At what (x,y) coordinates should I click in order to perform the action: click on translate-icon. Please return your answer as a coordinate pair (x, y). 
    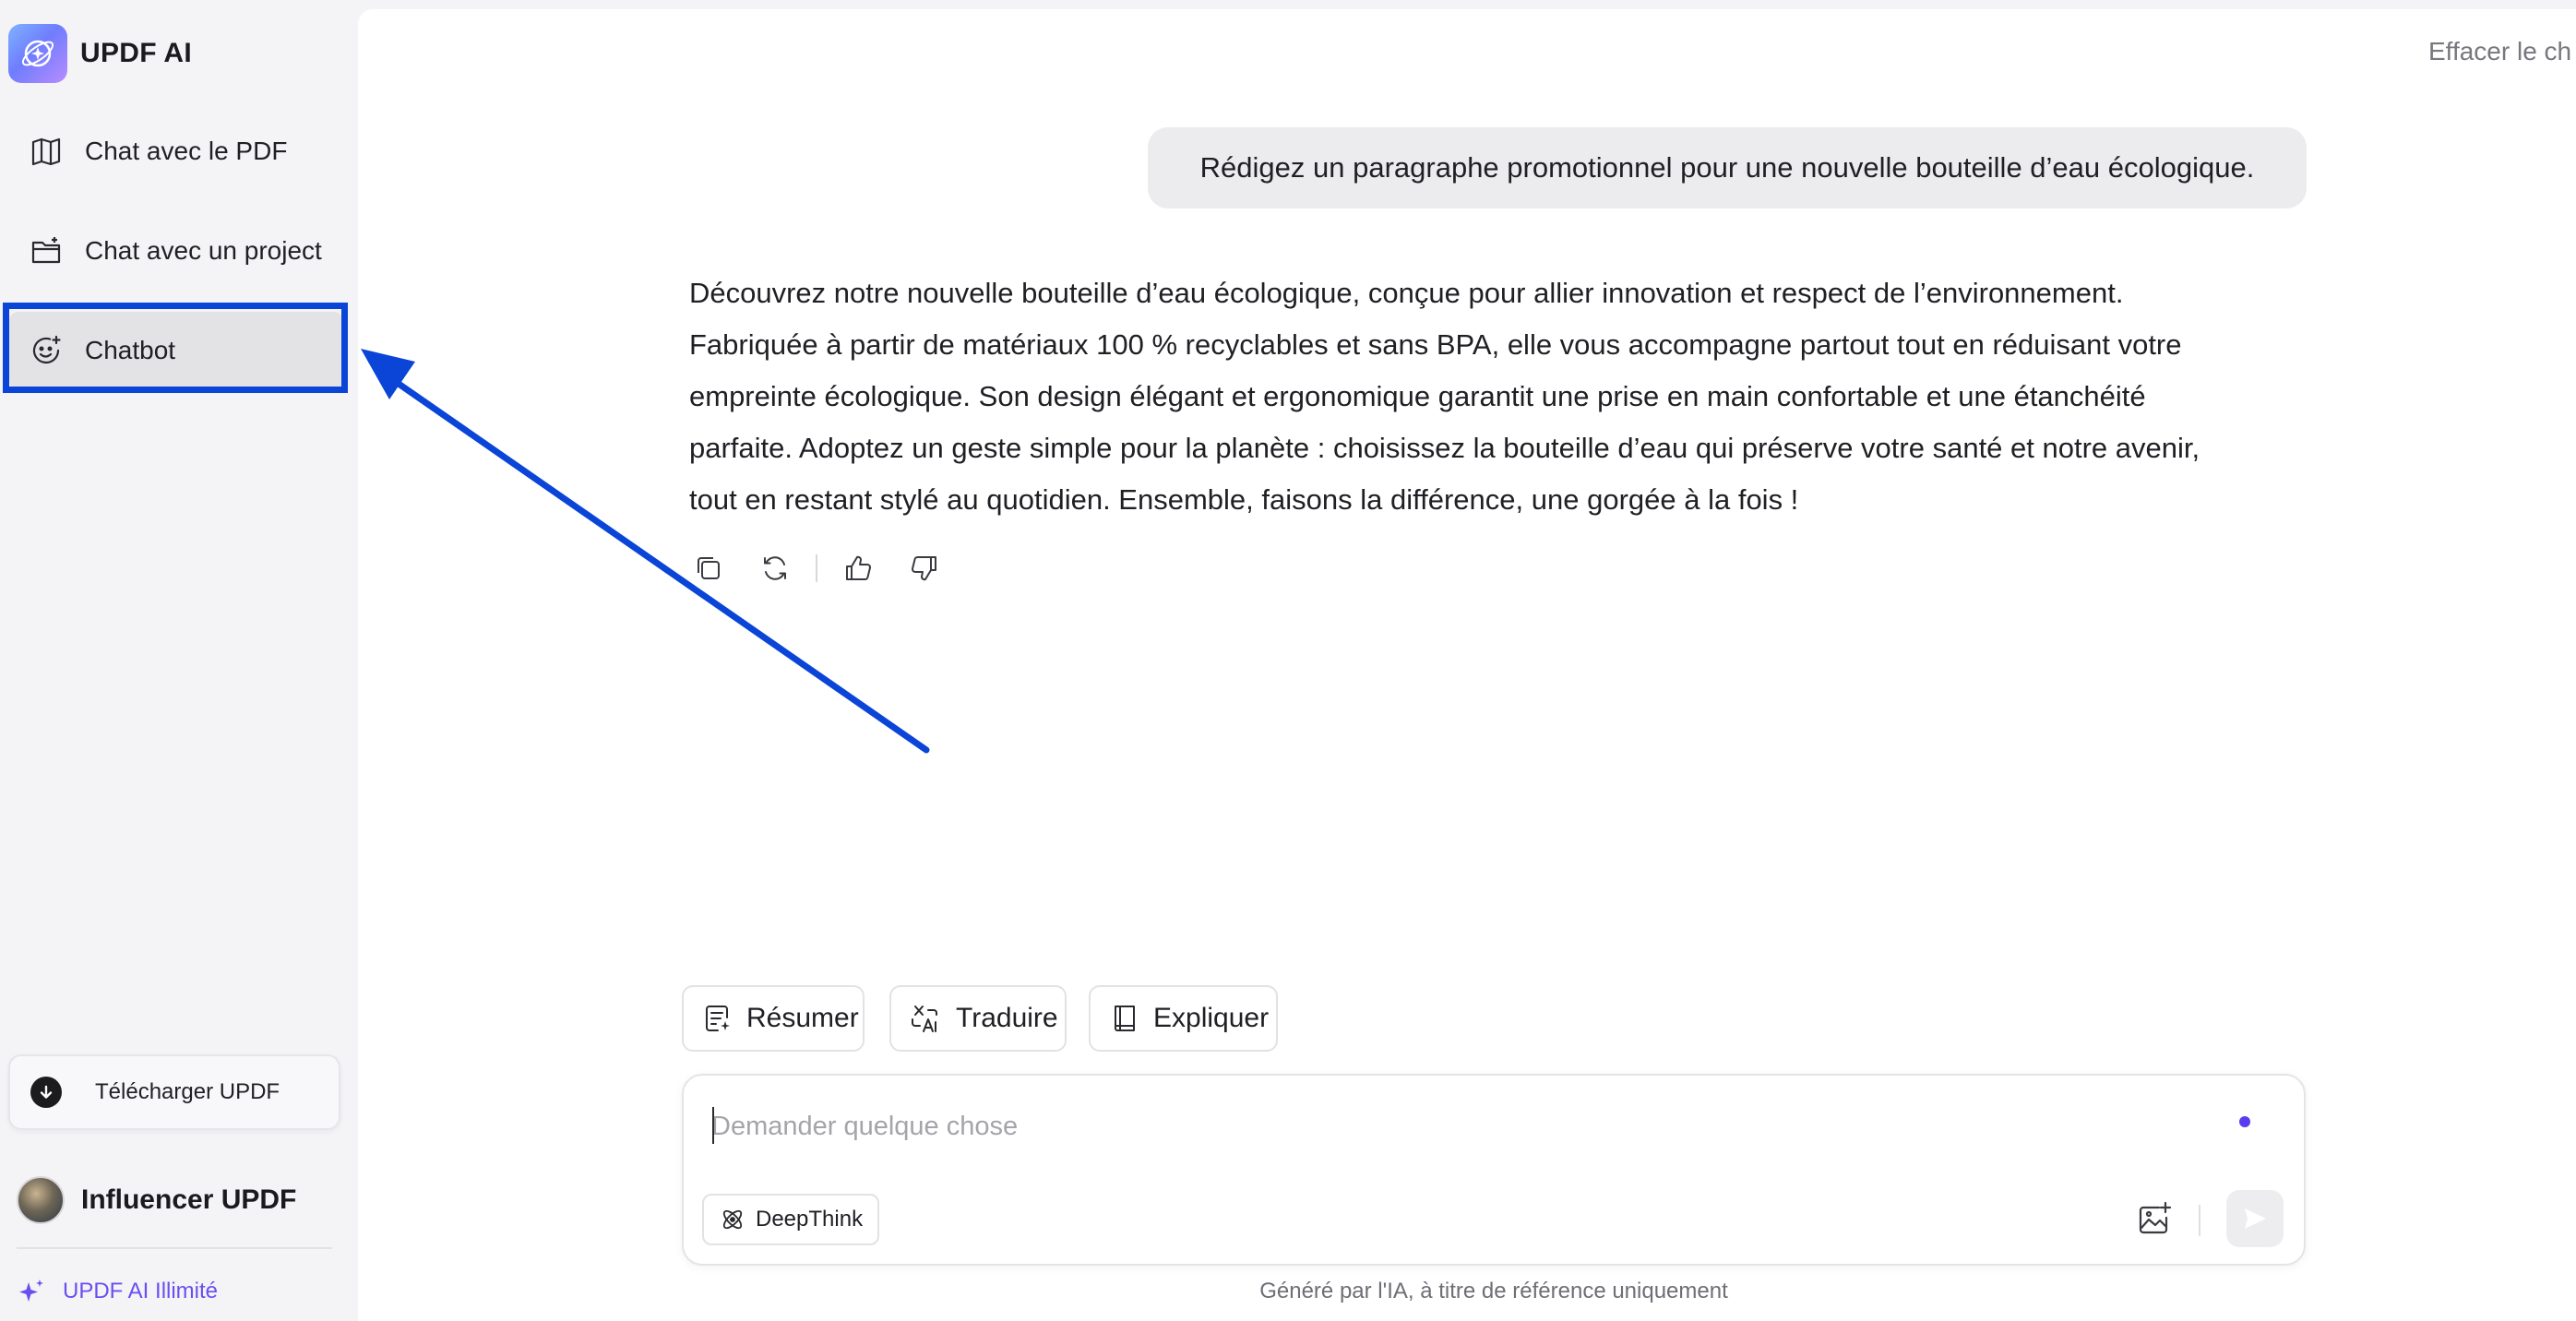
    Looking at the image, I should click on (926, 1018).